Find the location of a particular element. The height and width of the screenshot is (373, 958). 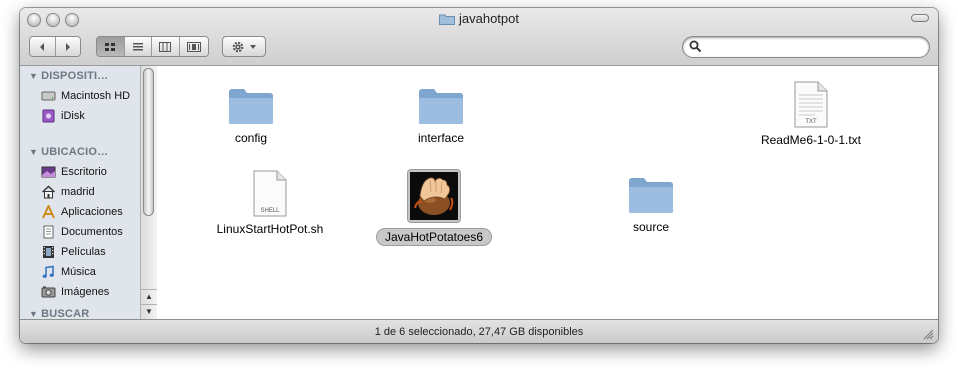

coverflow-view-icon is located at coordinates (193, 46).